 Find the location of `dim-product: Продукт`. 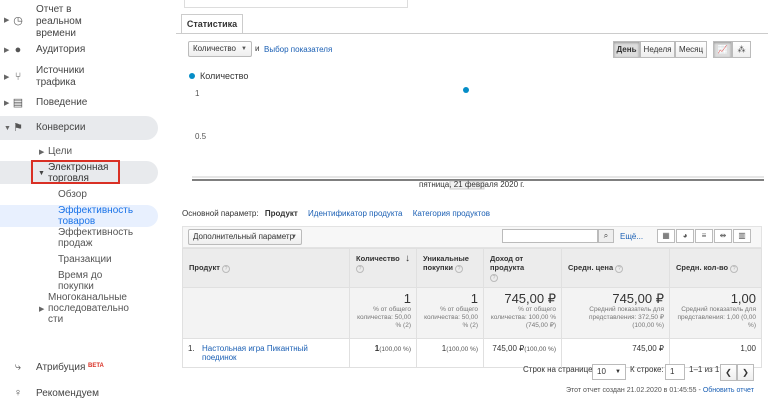

dim-product: Продукт is located at coordinates (281, 213).